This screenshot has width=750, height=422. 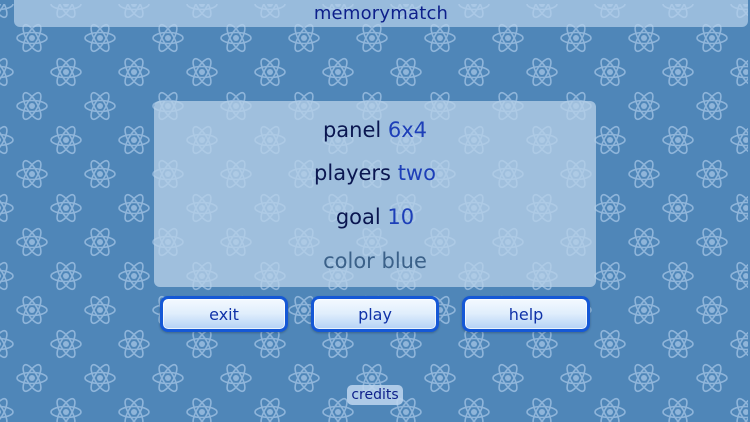 I want to click on setting-players: players two, so click(x=375, y=173).